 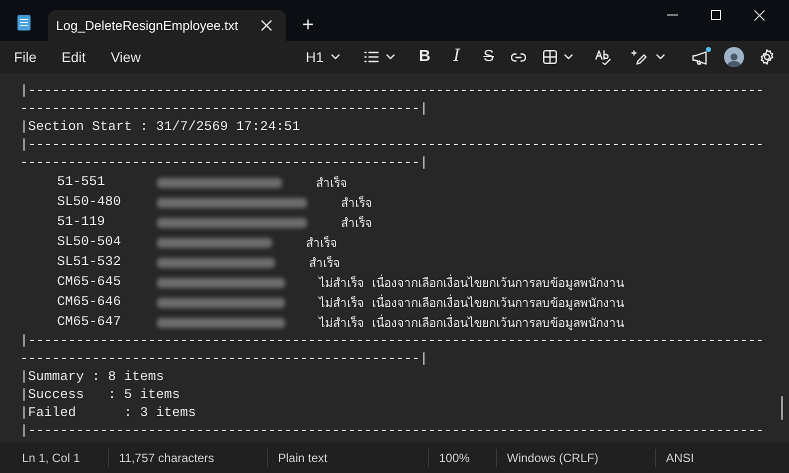 I want to click on status-item: Plain text, so click(x=347, y=458).